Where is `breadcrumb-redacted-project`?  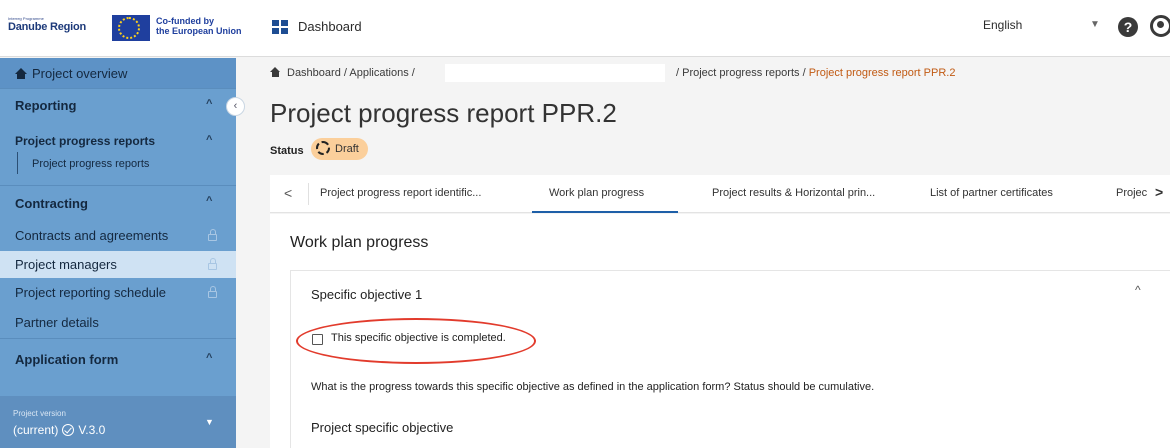 breadcrumb-redacted-project is located at coordinates (555, 73).